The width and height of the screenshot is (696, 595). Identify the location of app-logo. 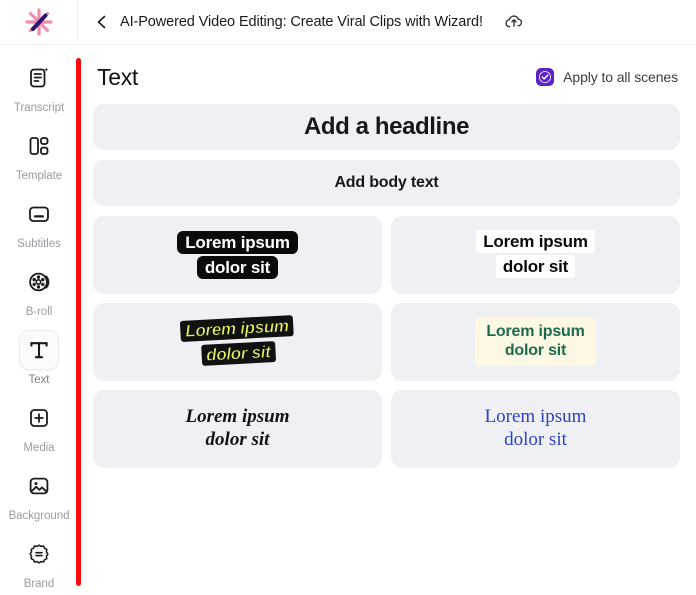
(39, 22).